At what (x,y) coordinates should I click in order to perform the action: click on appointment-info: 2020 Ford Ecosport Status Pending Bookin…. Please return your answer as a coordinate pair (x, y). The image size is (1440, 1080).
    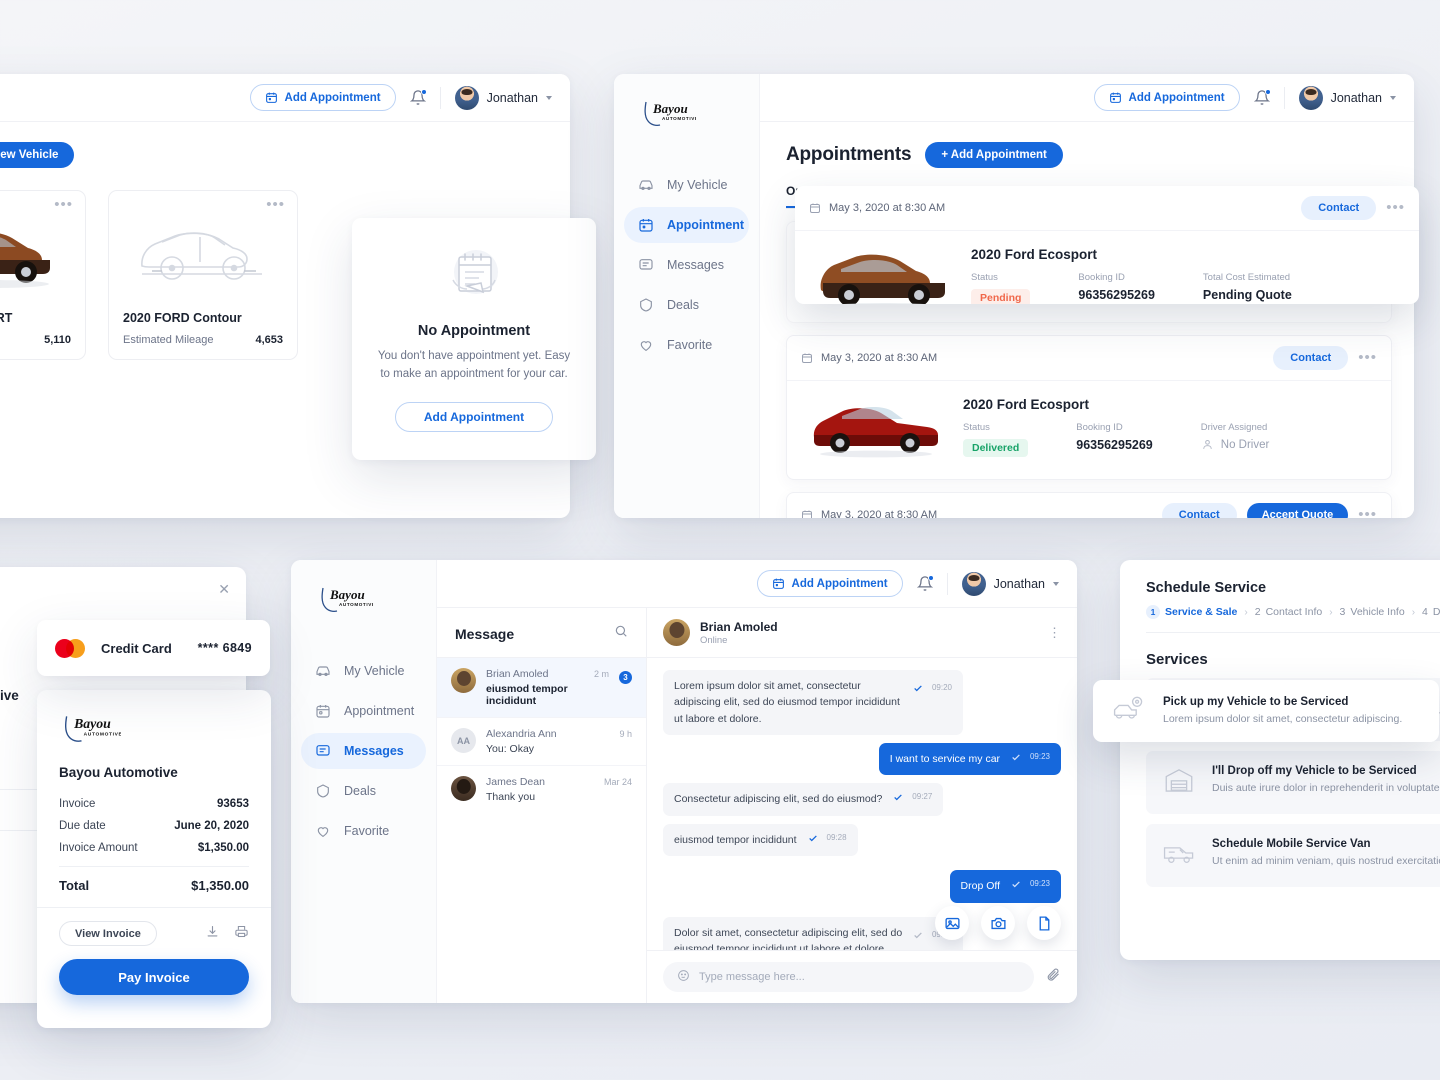
    Looking at the image, I should click on (1188, 274).